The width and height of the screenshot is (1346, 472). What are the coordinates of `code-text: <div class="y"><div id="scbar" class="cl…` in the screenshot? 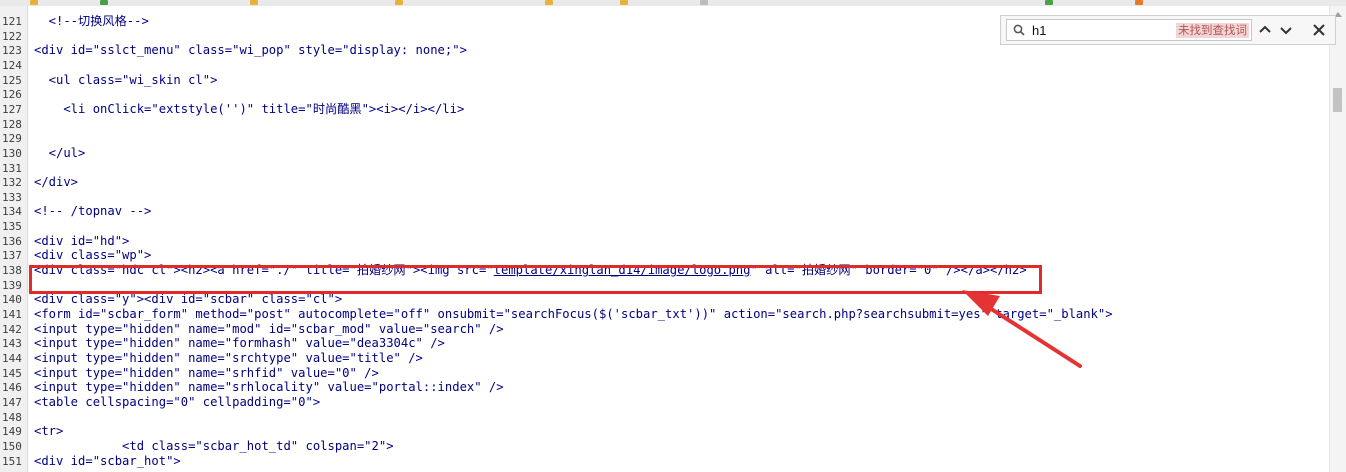 It's located at (188, 299).